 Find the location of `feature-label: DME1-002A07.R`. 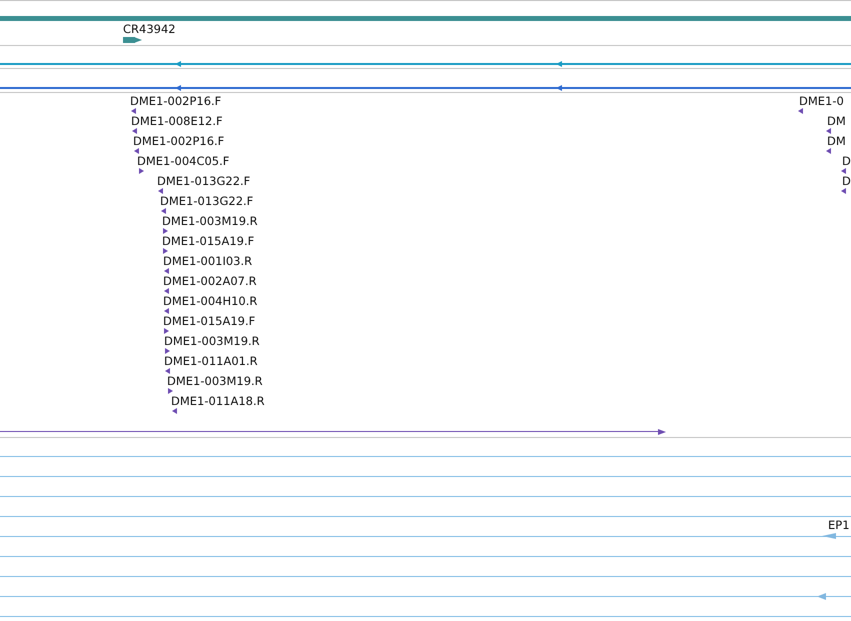

feature-label: DME1-002A07.R is located at coordinates (210, 281).